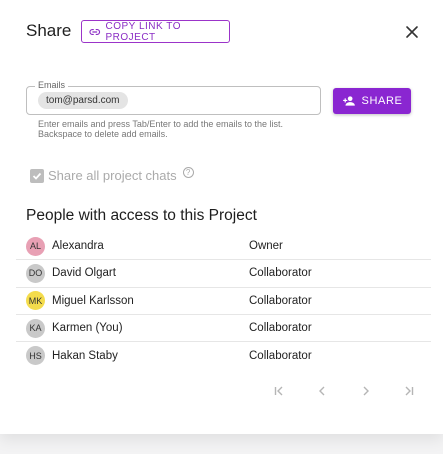  I want to click on share-button-label: SHARE, so click(382, 101).